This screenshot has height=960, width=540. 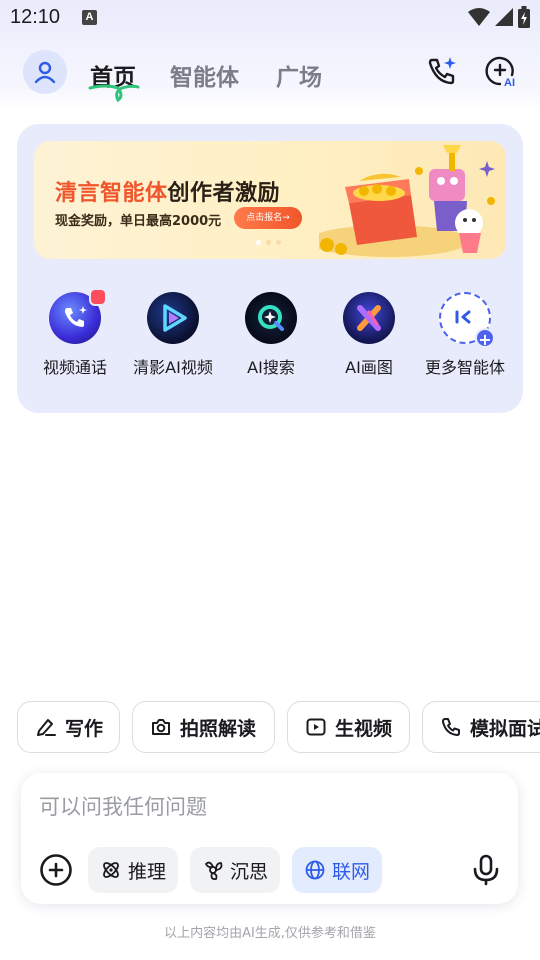 I want to click on reasoning-icon, so click(x=111, y=870).